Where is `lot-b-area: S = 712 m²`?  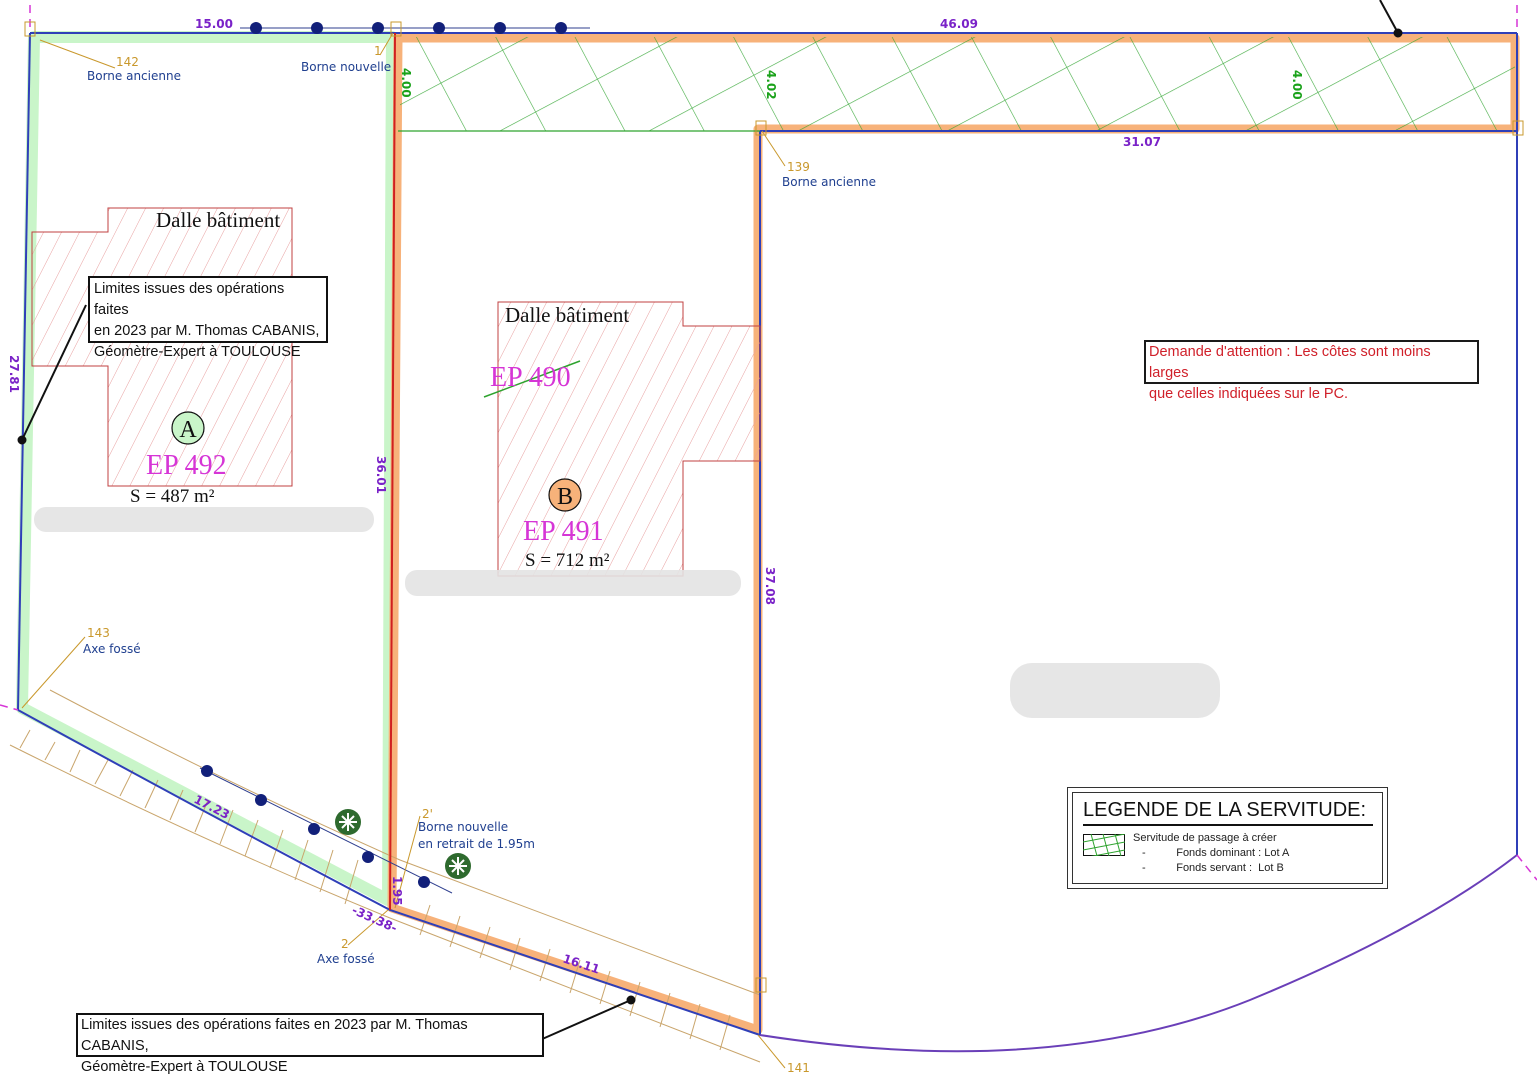
lot-b-area: S = 712 m² is located at coordinates (567, 560).